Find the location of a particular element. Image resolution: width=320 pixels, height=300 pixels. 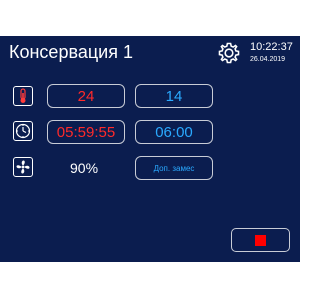

temperature-setpoint-field: 14 is located at coordinates (174, 96).